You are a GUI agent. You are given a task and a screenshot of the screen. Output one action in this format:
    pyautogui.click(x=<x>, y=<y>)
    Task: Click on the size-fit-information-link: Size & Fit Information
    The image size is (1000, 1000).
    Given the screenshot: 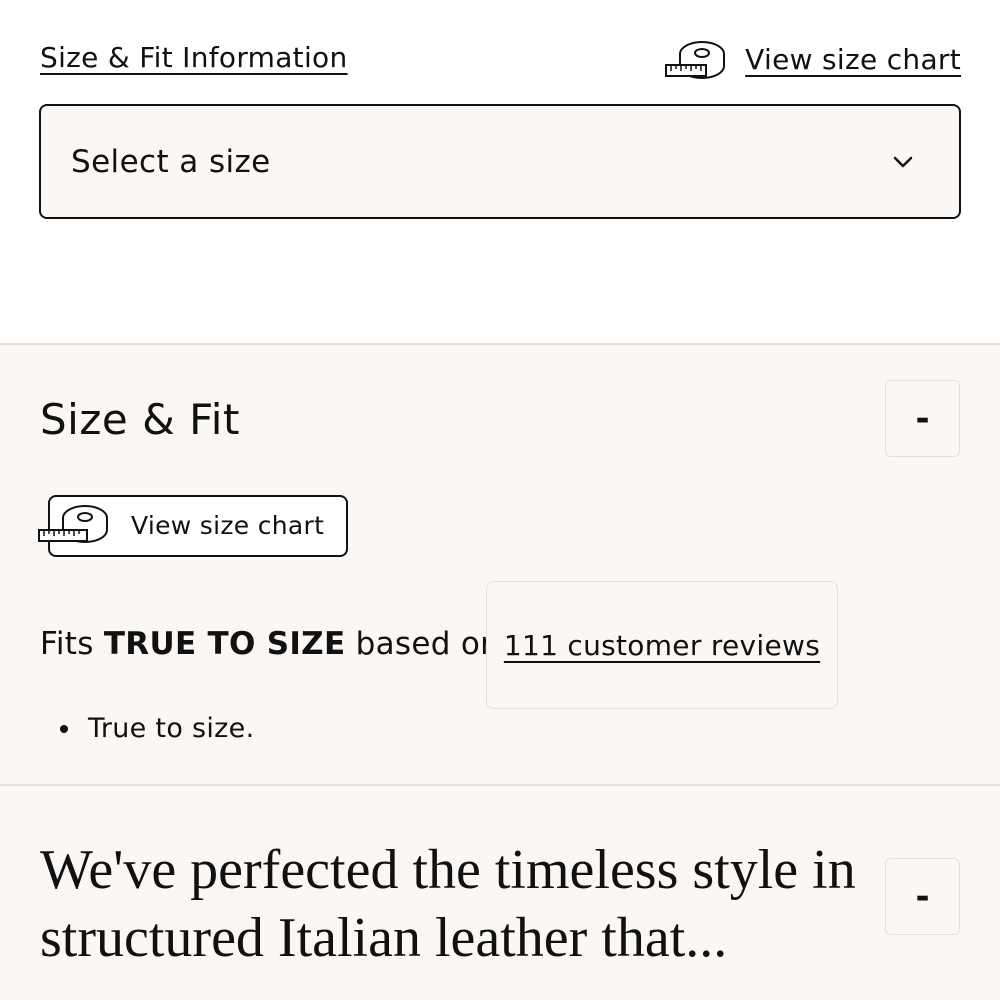 What is the action you would take?
    pyautogui.click(x=194, y=58)
    